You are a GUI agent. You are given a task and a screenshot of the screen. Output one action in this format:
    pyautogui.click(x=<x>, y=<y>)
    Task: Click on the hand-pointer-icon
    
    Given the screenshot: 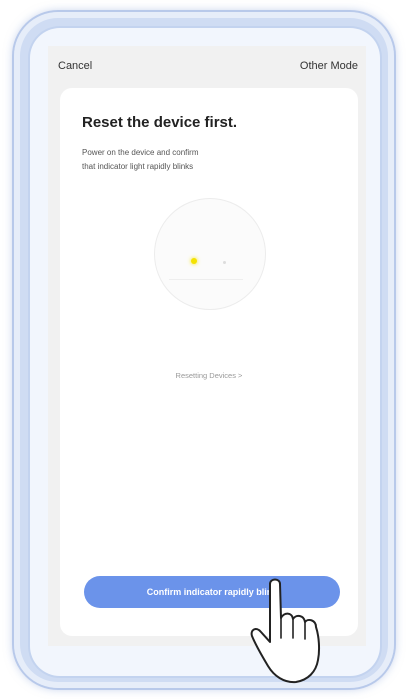 What is the action you would take?
    pyautogui.click(x=285, y=631)
    